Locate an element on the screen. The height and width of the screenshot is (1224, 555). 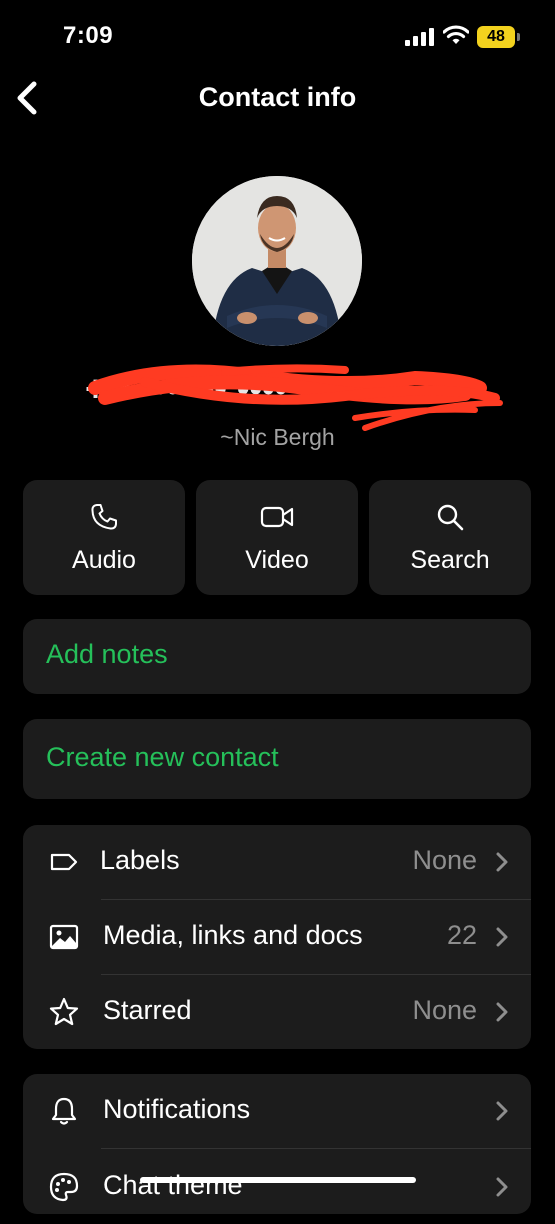
add-notes-label: Add notes is located at coordinates (107, 654).